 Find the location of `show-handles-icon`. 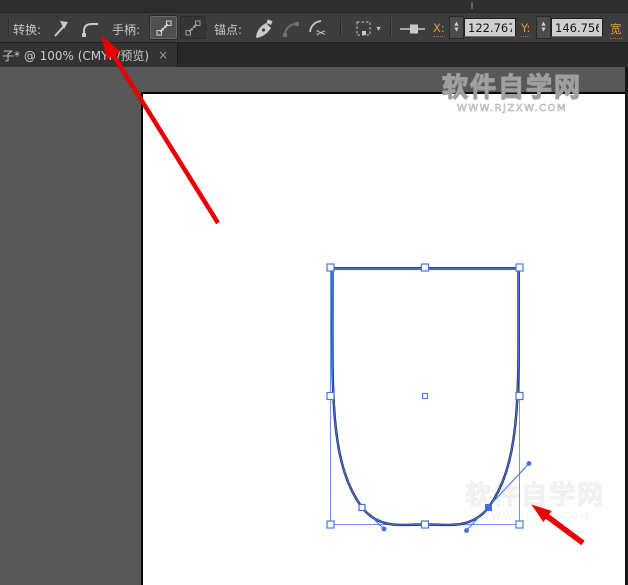

show-handles-icon is located at coordinates (163, 27).